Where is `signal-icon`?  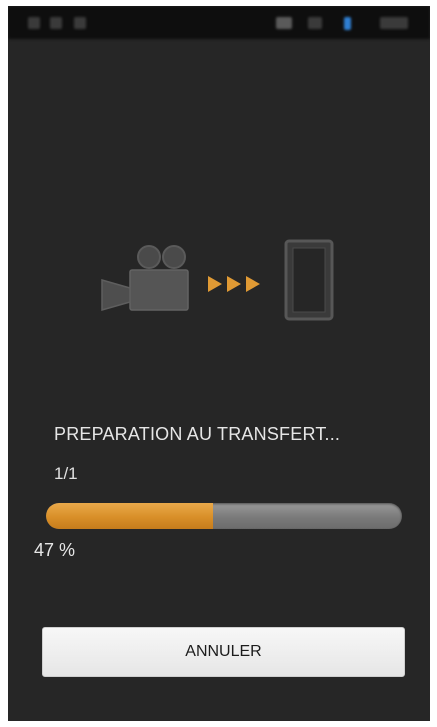
signal-icon is located at coordinates (315, 23).